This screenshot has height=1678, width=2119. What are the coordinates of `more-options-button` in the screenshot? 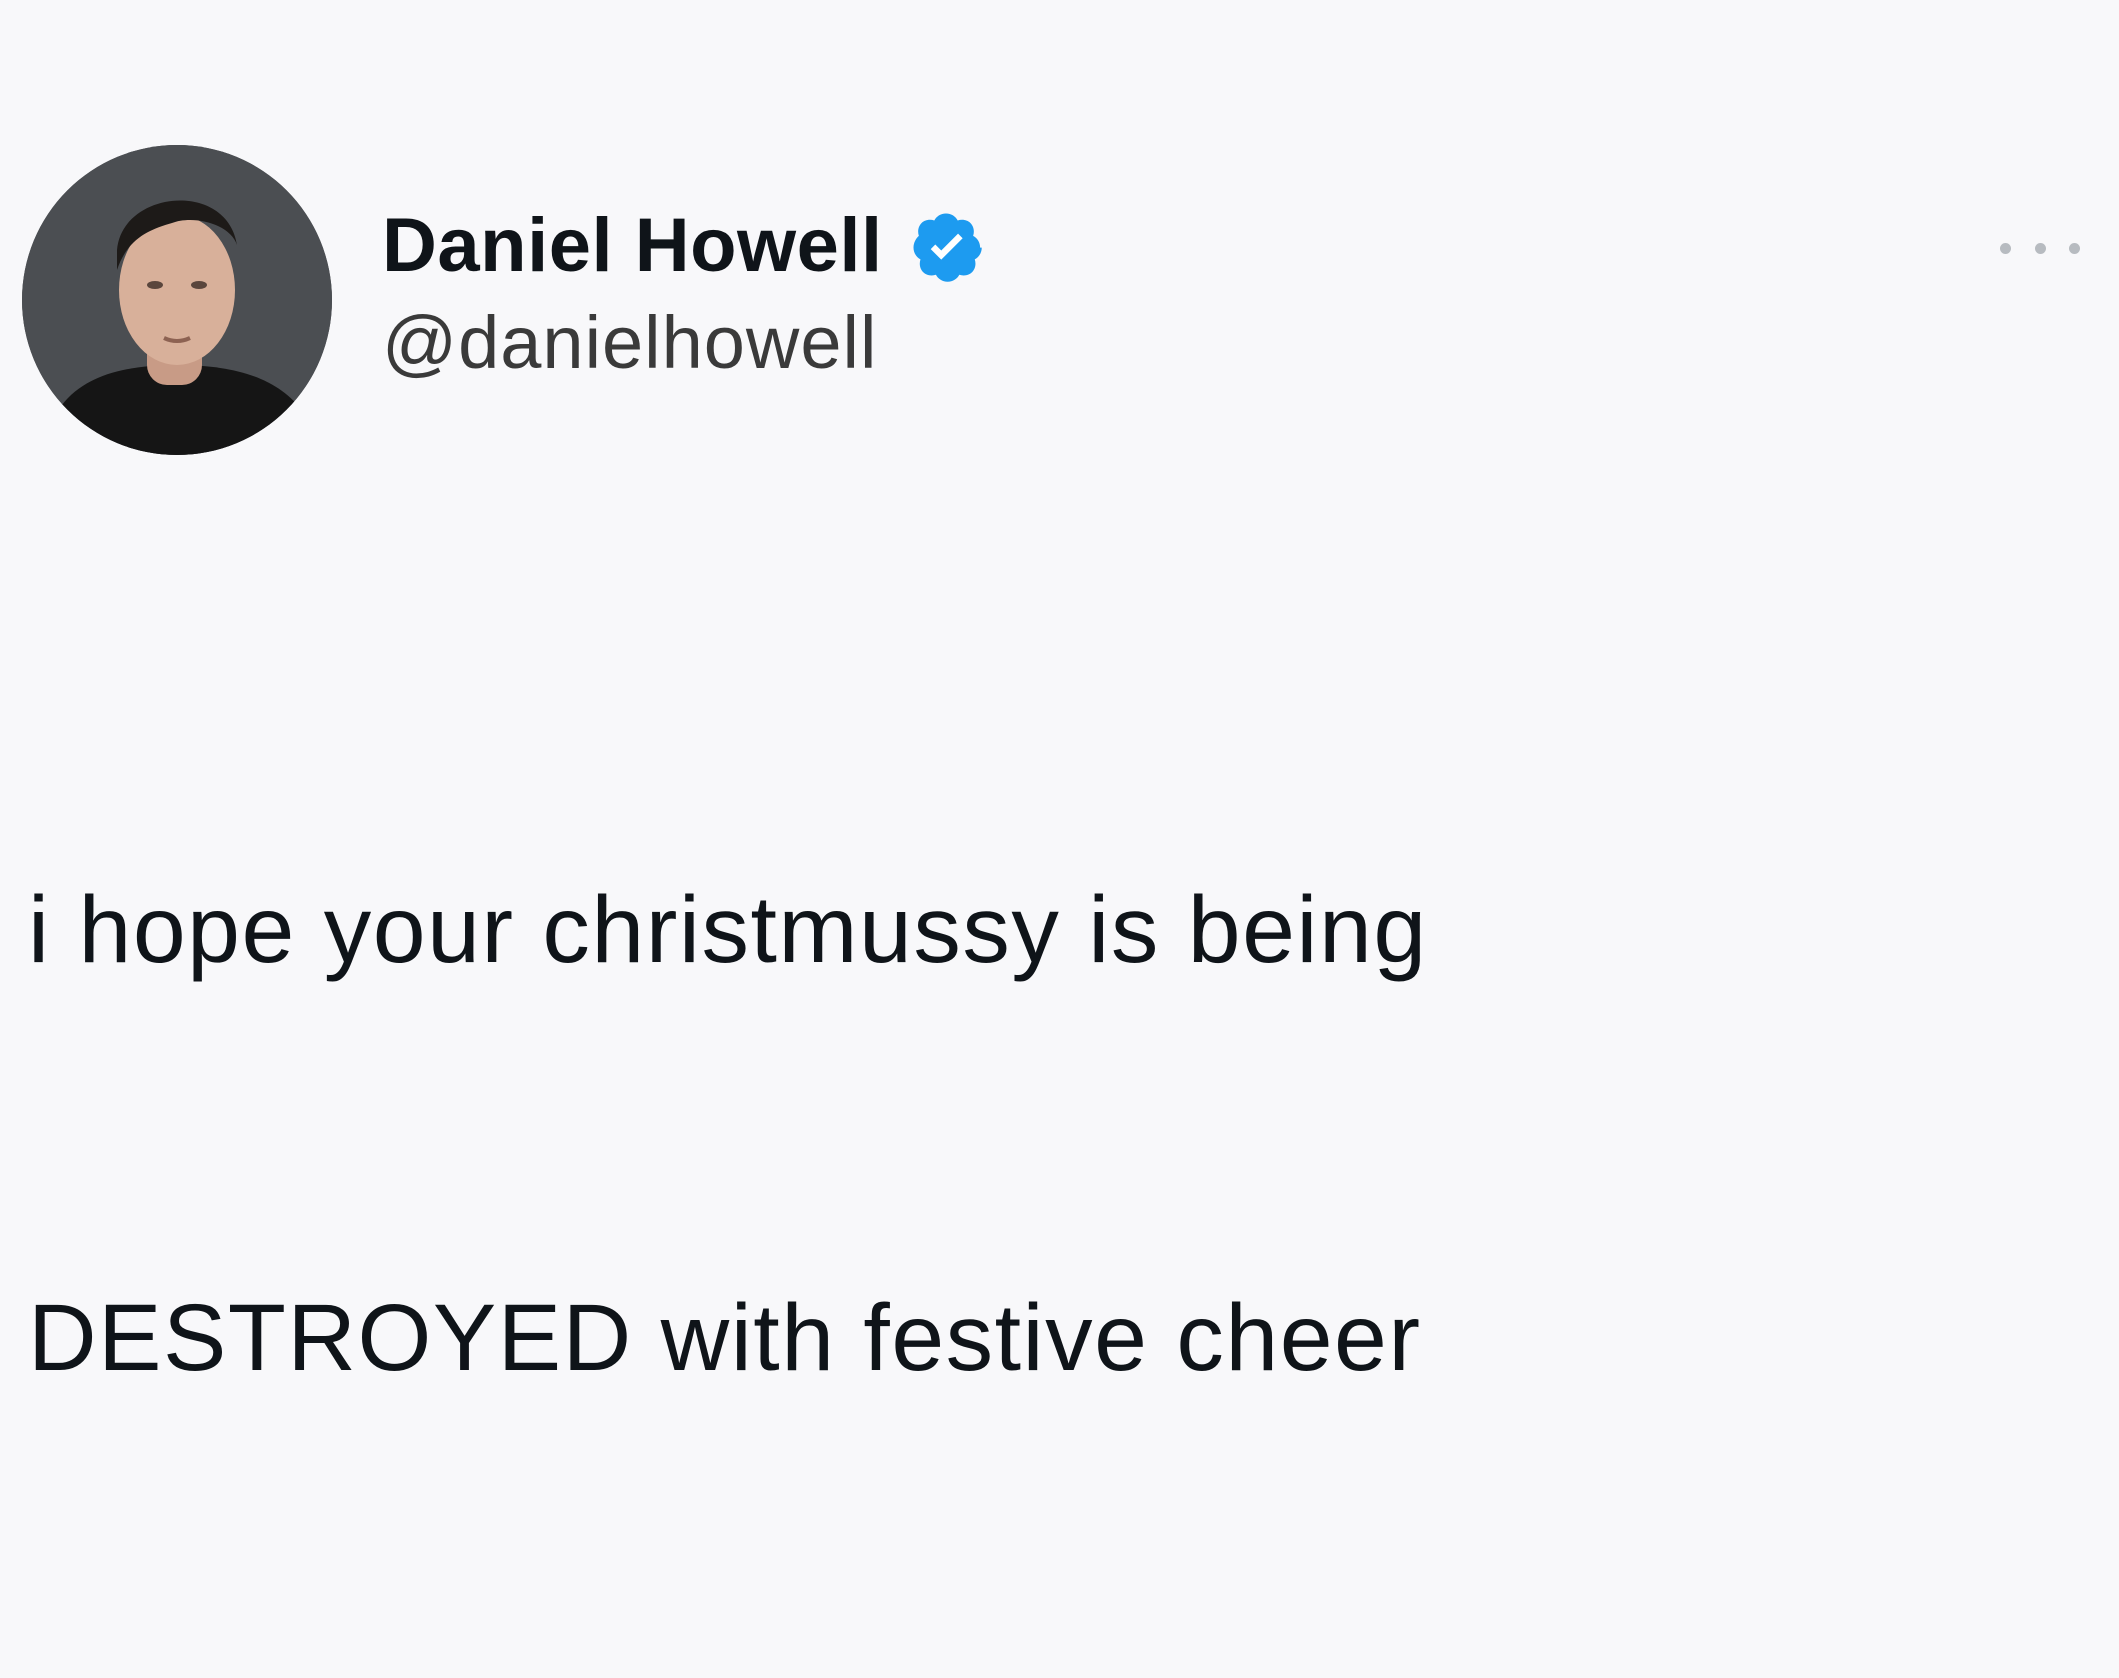 It's located at (2040, 248).